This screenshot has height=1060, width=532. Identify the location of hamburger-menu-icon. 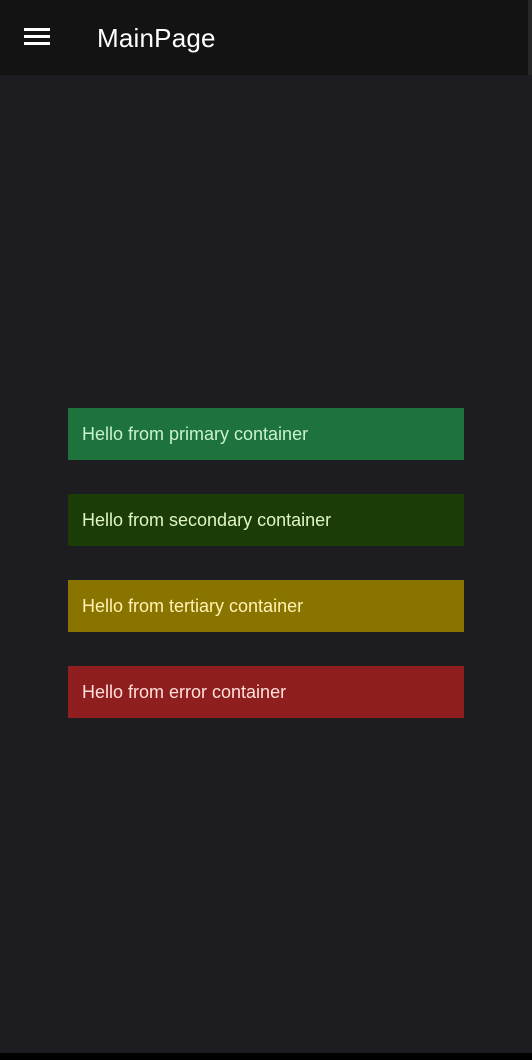
(37, 36).